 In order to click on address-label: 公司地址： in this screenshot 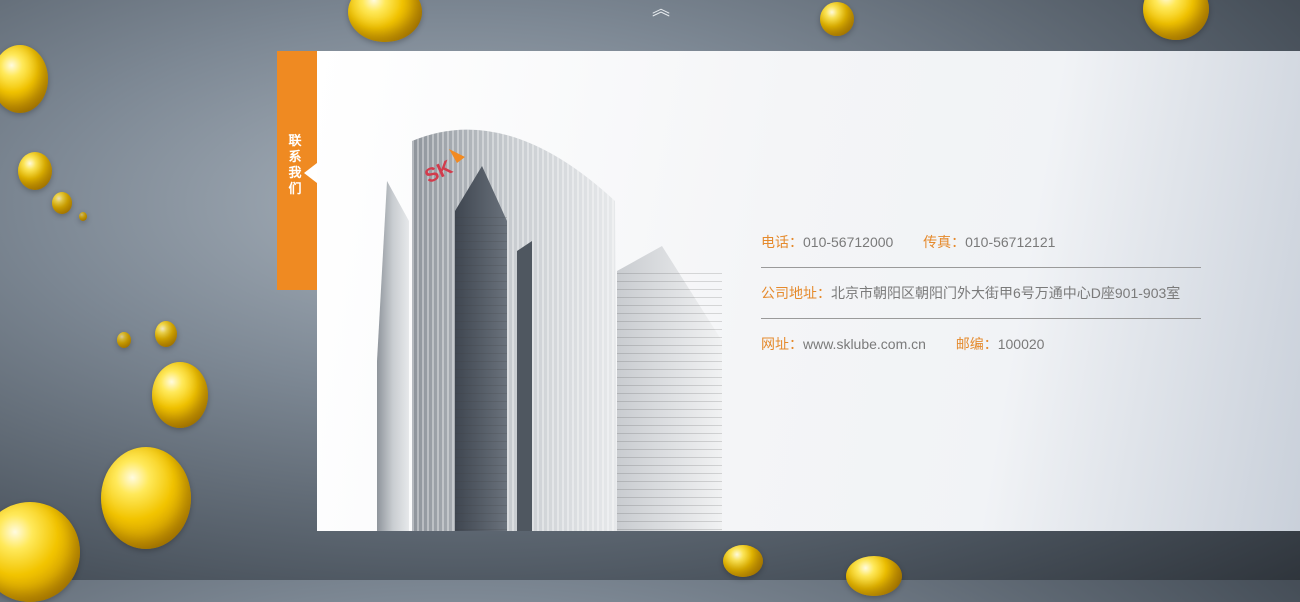, I will do `click(796, 293)`.